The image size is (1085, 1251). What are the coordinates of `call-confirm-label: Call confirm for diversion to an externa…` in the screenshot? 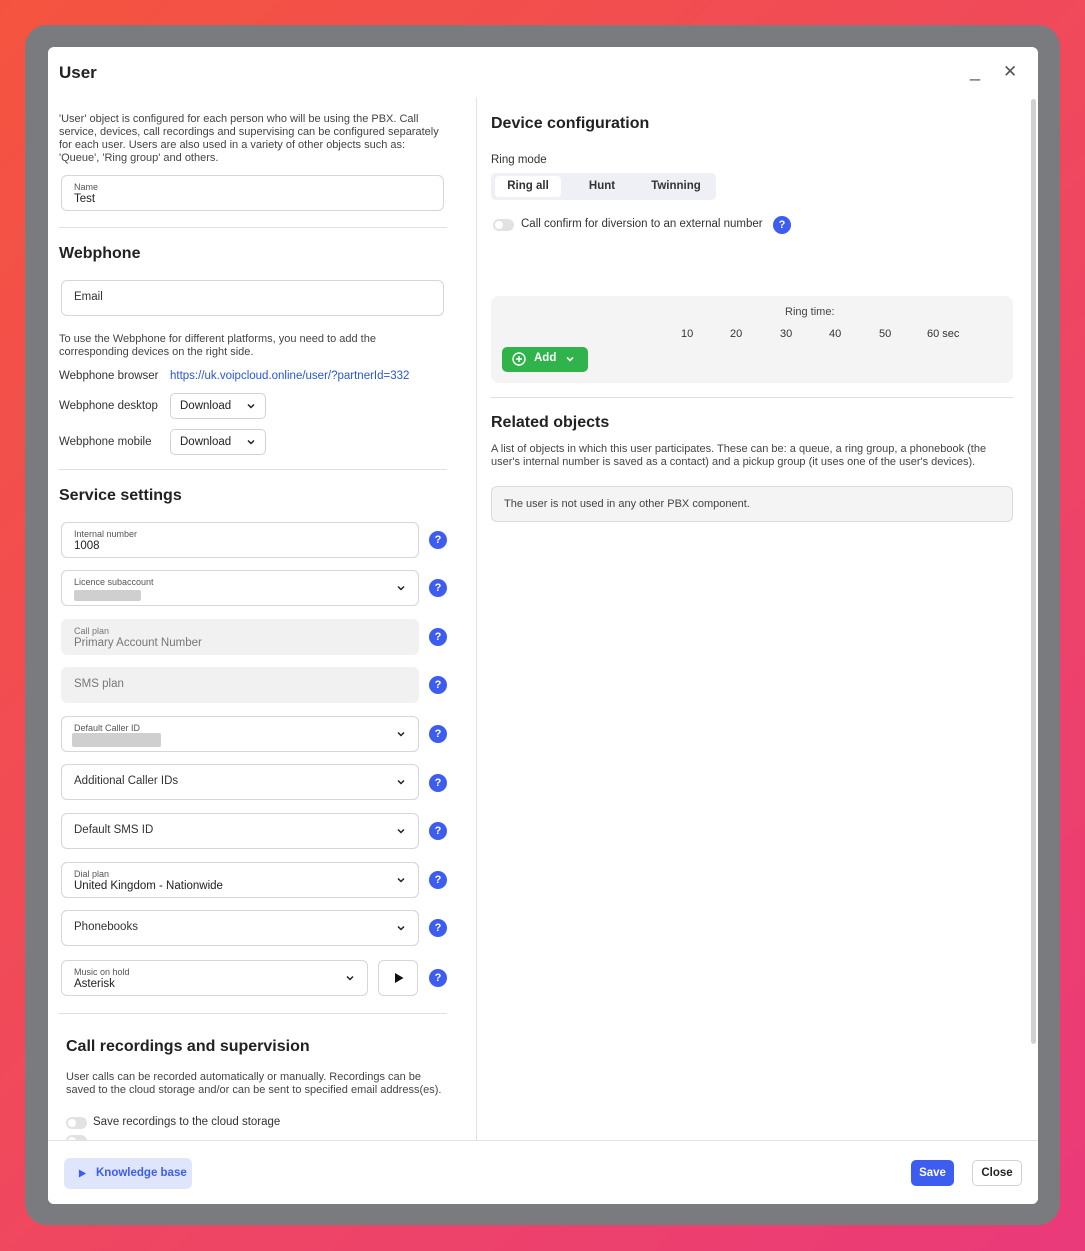 It's located at (642, 224).